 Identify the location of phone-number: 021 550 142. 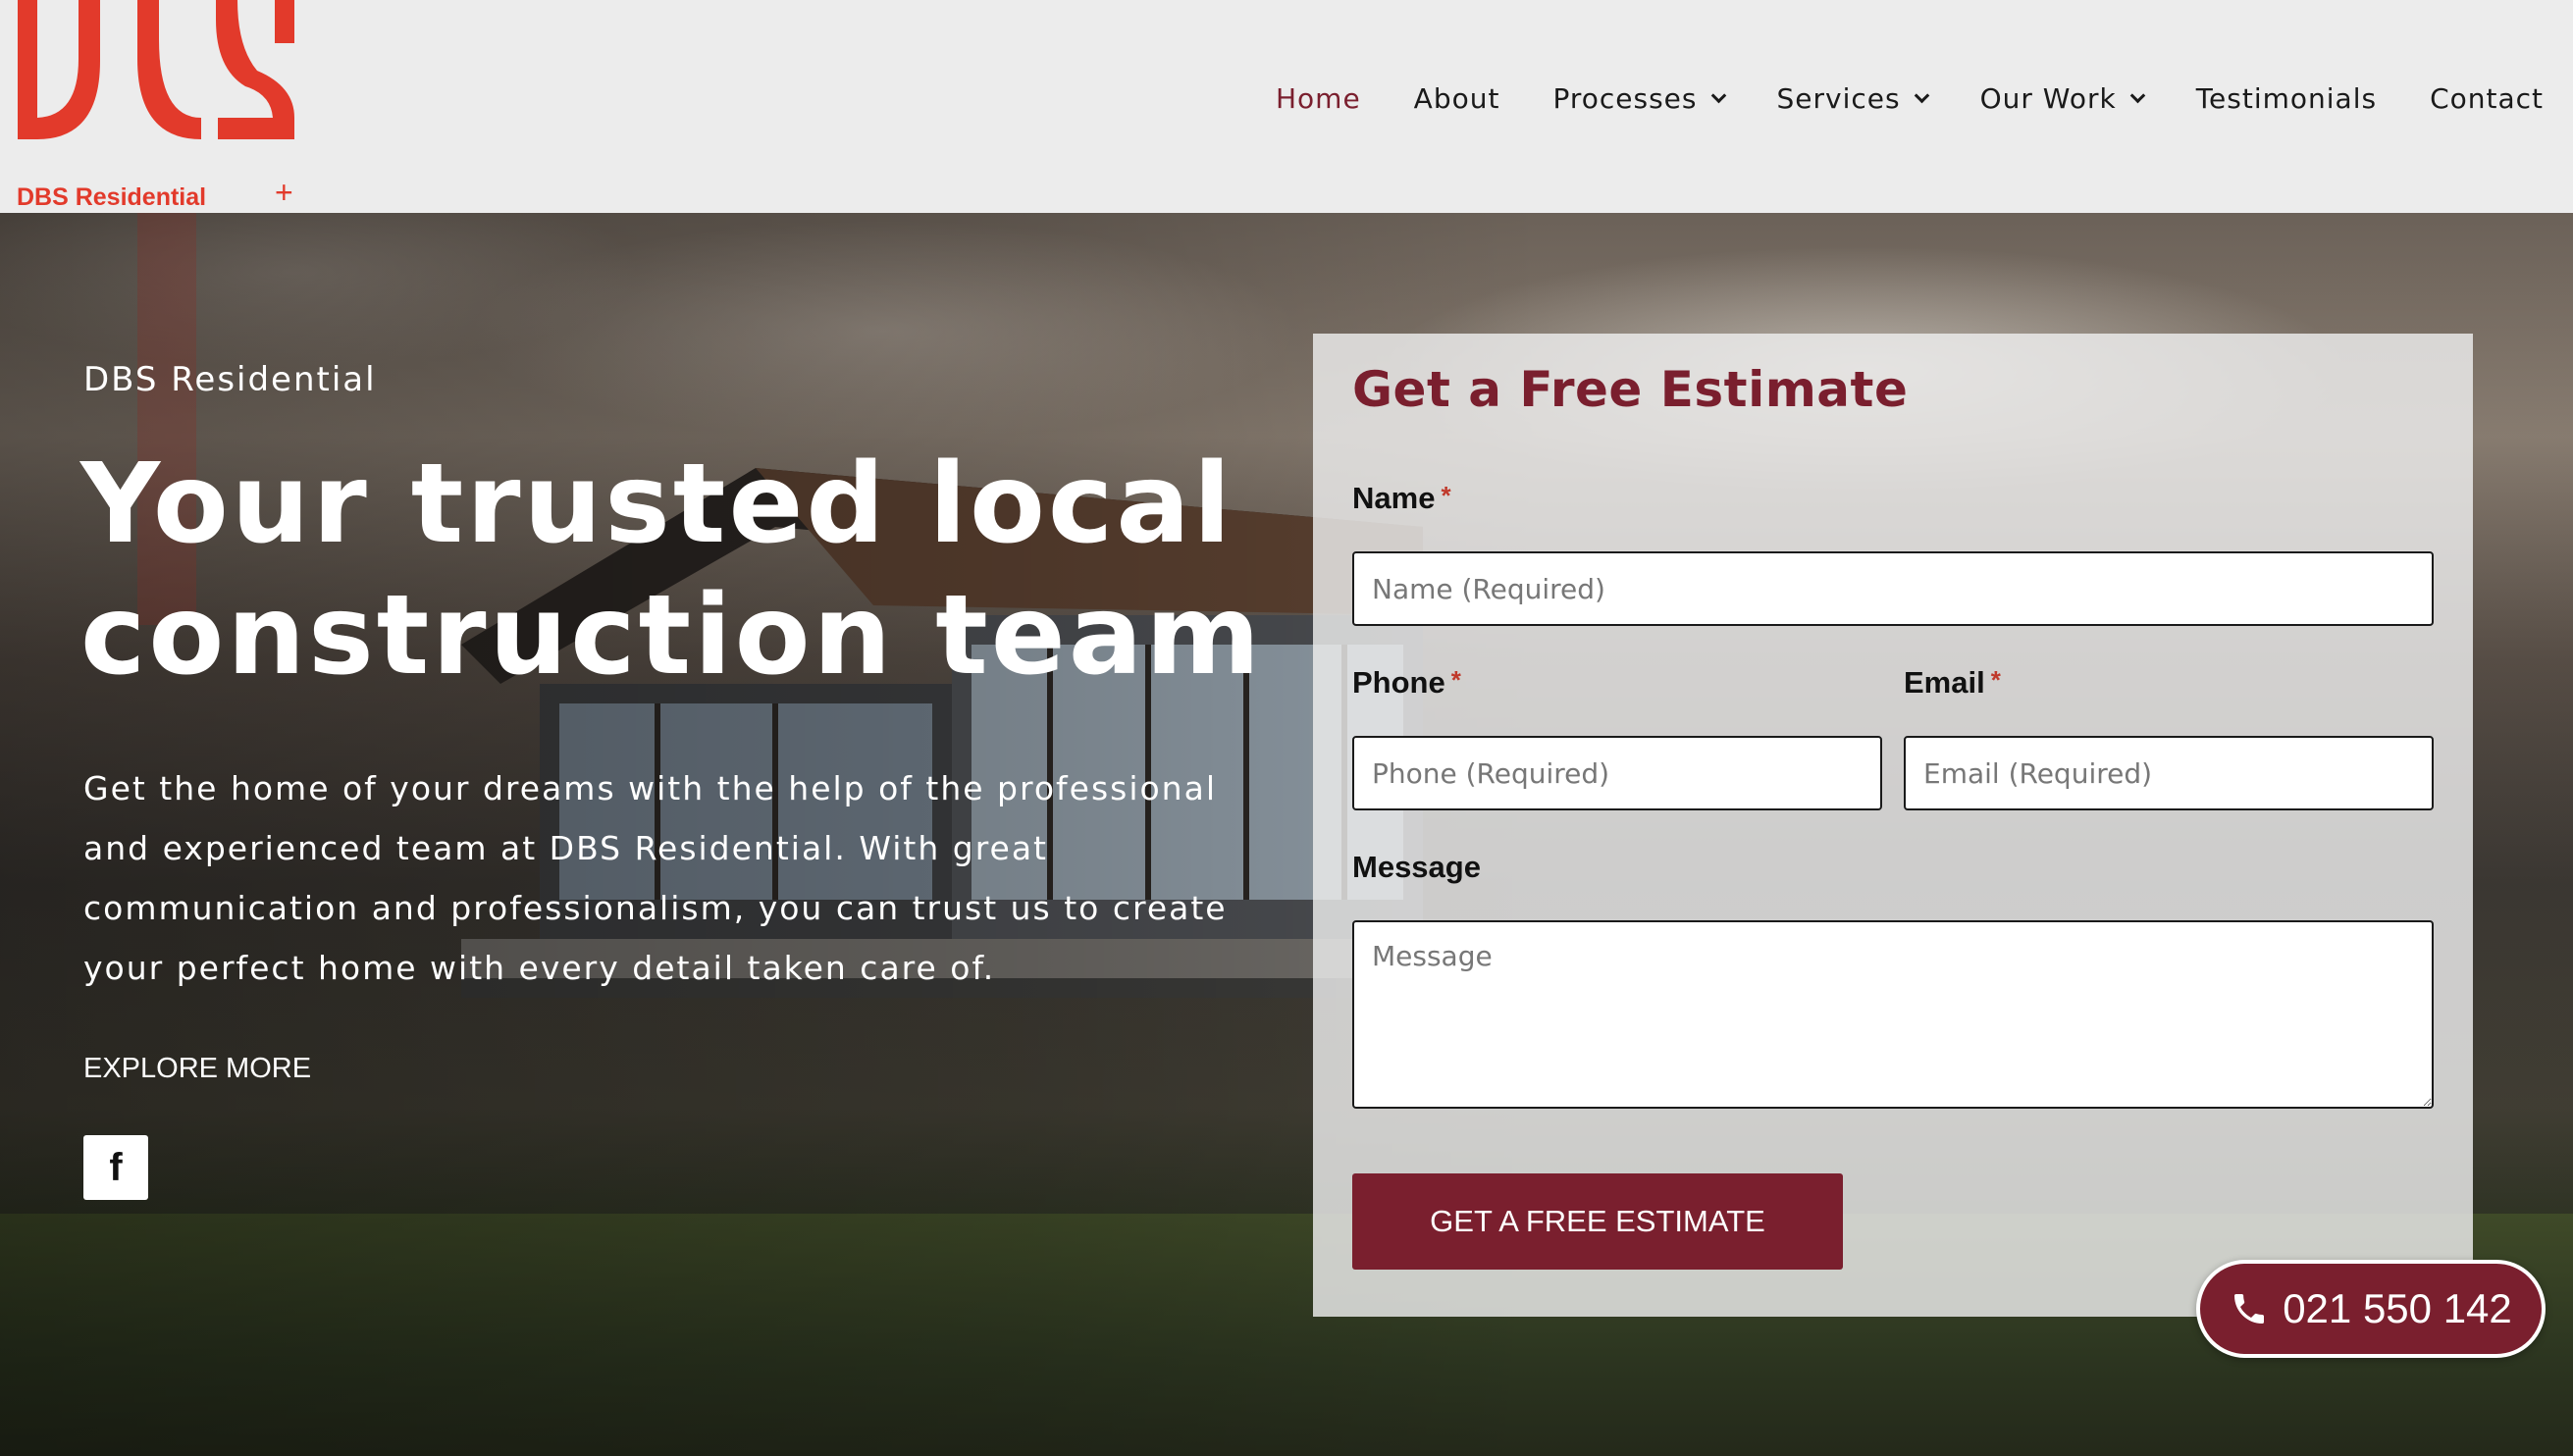
(2397, 1308).